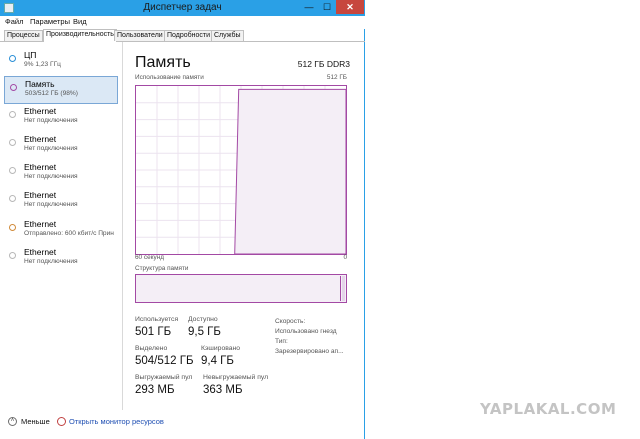 Image resolution: width=640 pixels, height=439 pixels. I want to click on committed-label: Выделено, so click(151, 348).